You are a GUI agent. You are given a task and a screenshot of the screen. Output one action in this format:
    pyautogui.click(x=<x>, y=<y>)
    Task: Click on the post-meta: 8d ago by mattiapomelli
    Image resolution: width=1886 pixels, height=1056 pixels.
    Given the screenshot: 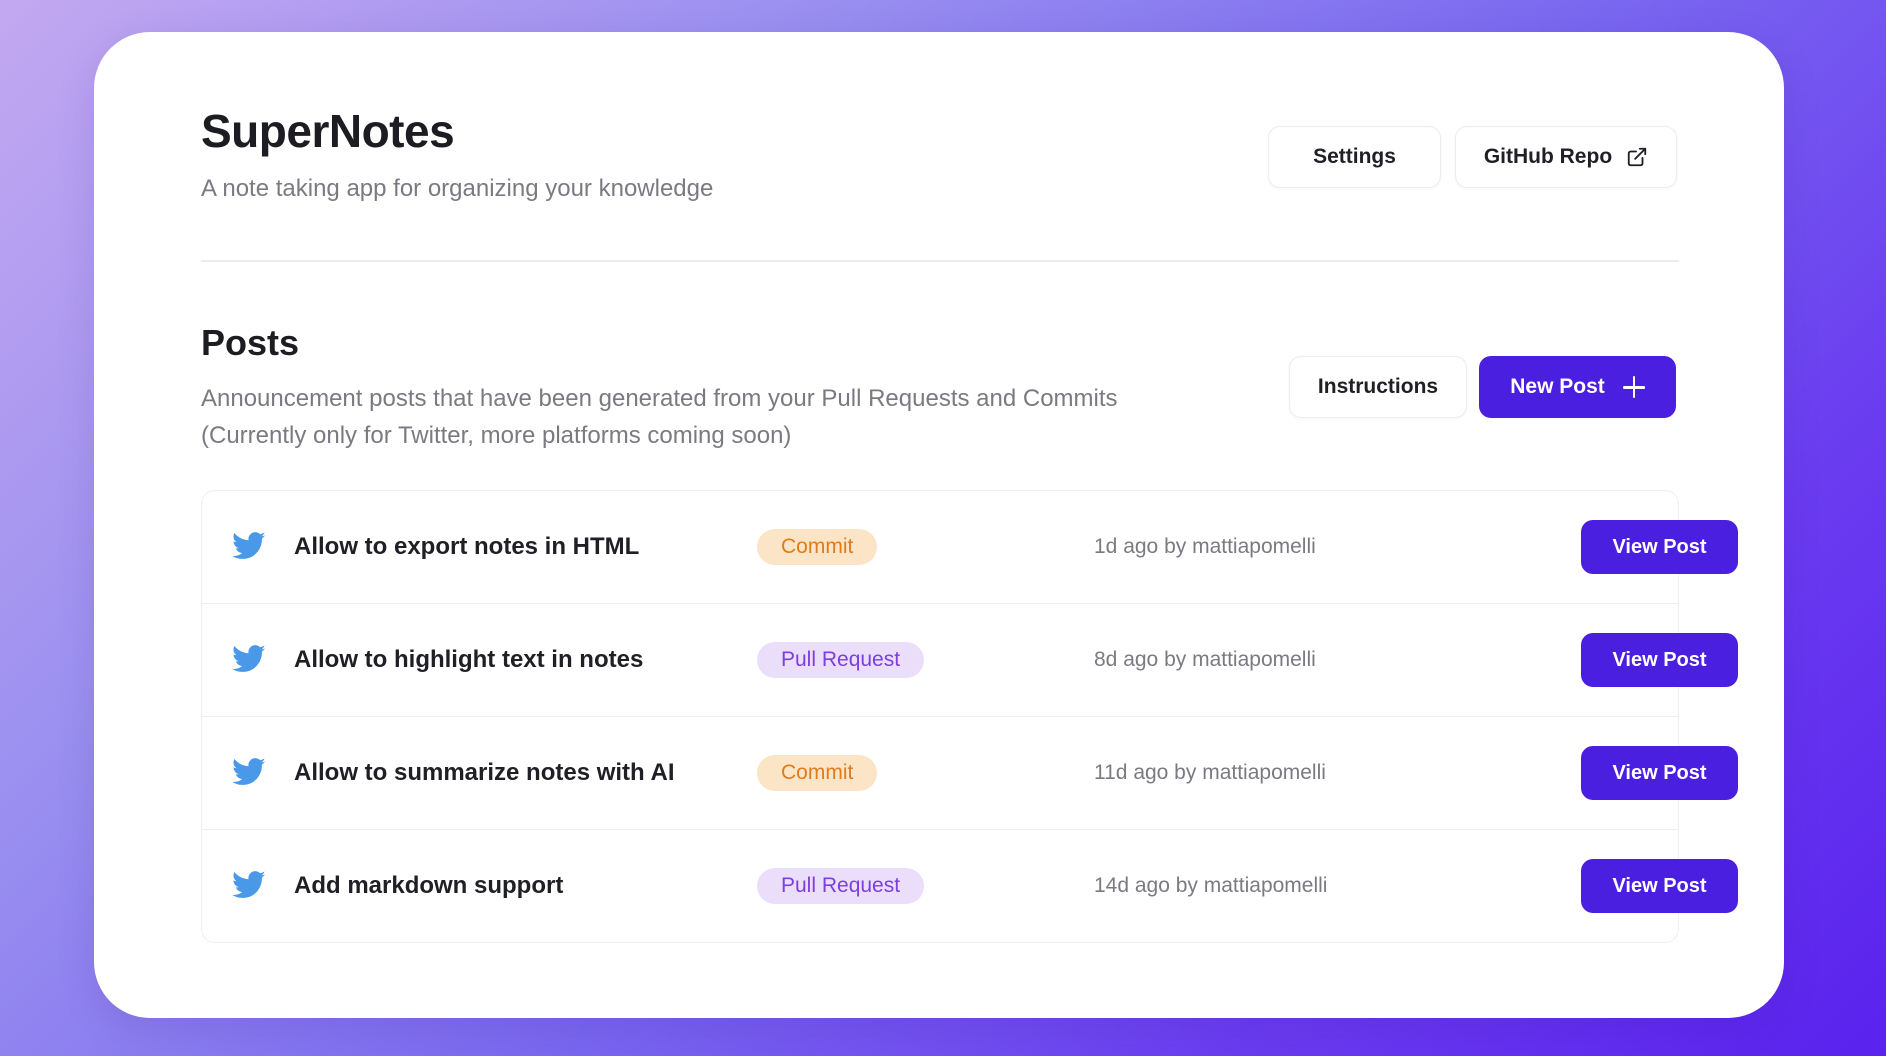 What is the action you would take?
    pyautogui.click(x=1205, y=659)
    